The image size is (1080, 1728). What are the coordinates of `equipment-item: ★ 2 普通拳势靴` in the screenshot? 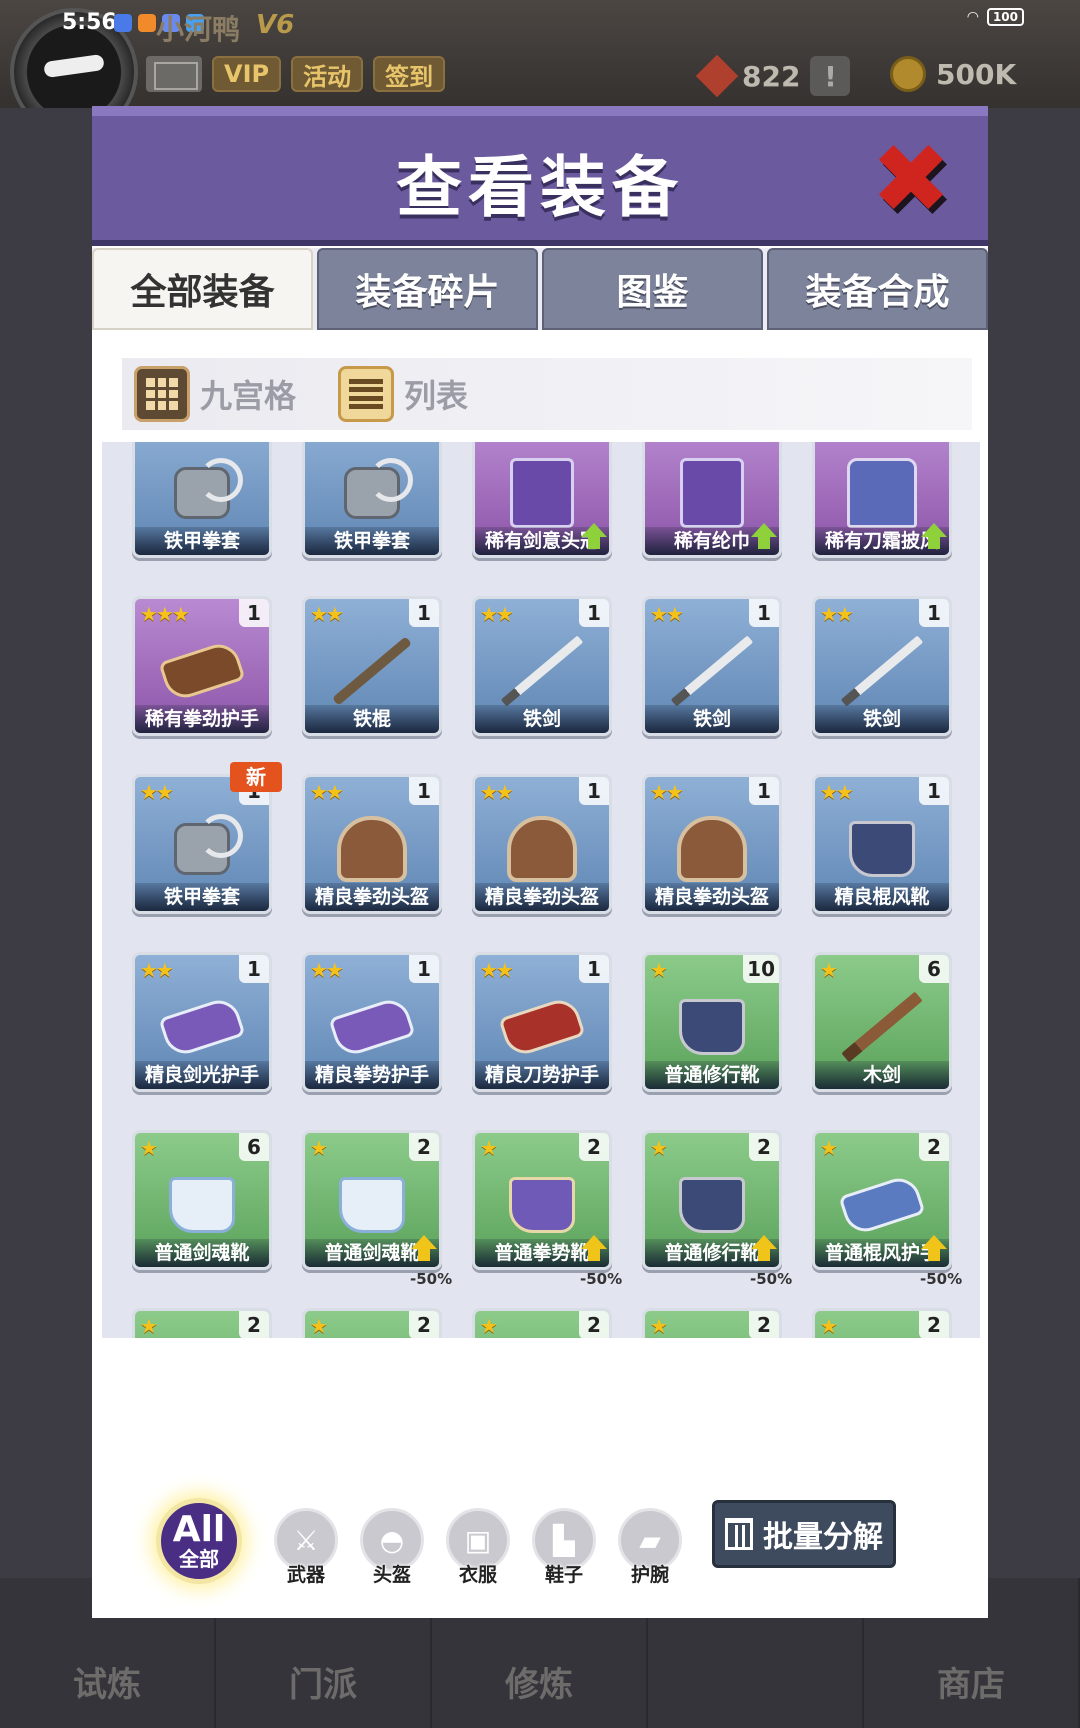 It's located at (542, 1200).